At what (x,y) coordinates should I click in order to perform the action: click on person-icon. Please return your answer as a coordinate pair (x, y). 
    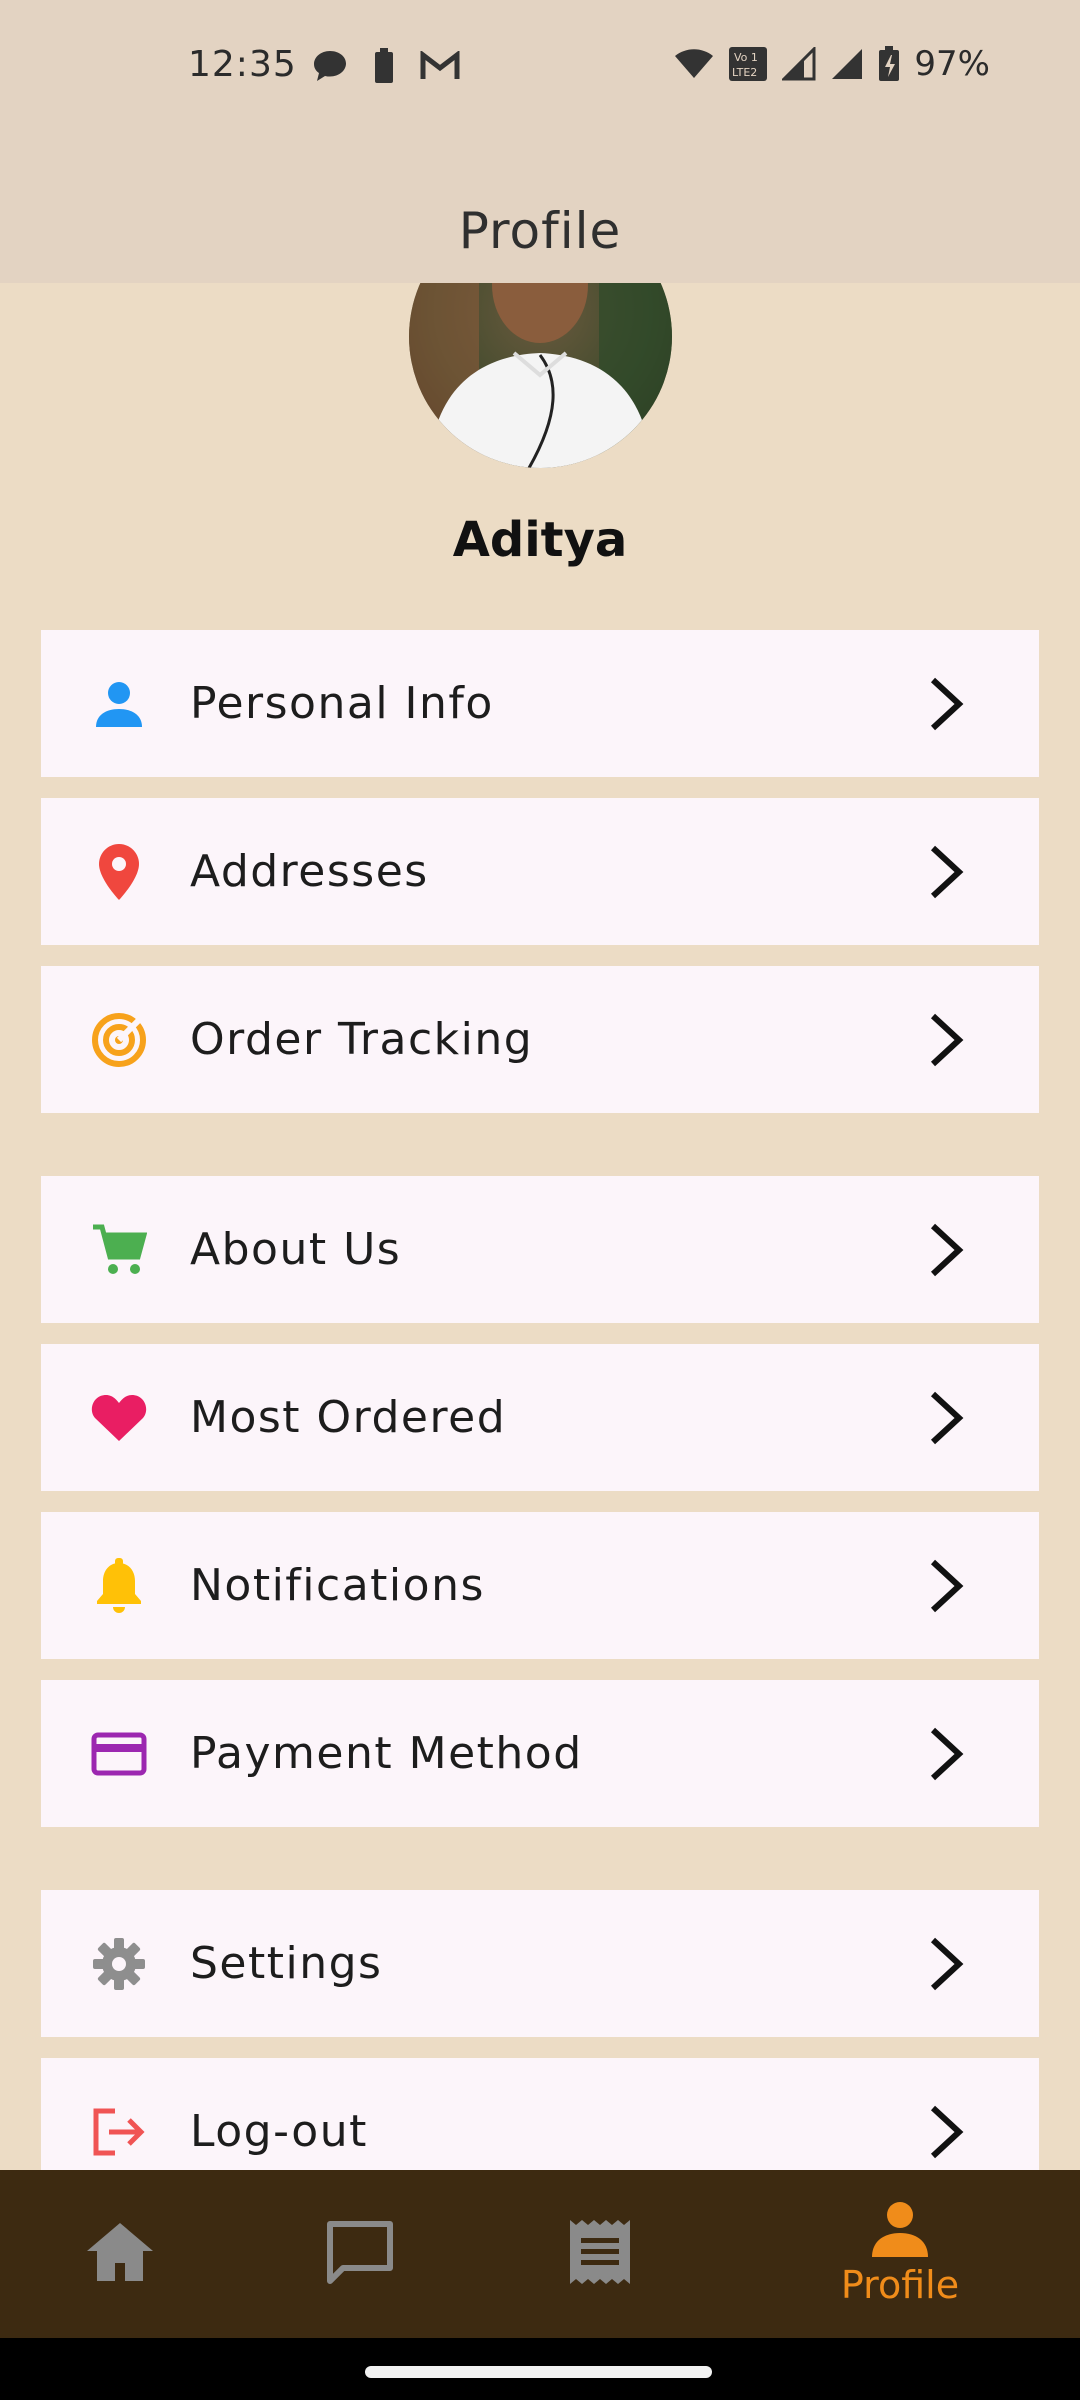
    Looking at the image, I should click on (119, 704).